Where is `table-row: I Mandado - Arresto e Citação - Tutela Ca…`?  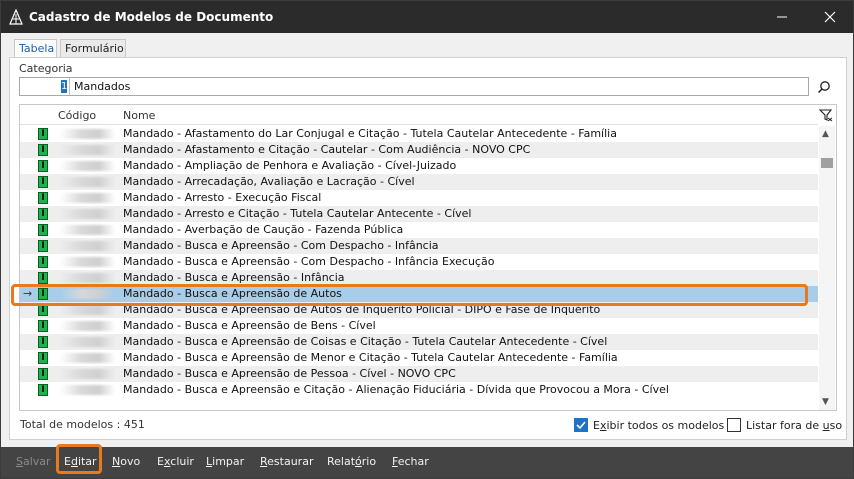 table-row: I Mandado - Arresto e Citação - Tutela Ca… is located at coordinates (419, 214).